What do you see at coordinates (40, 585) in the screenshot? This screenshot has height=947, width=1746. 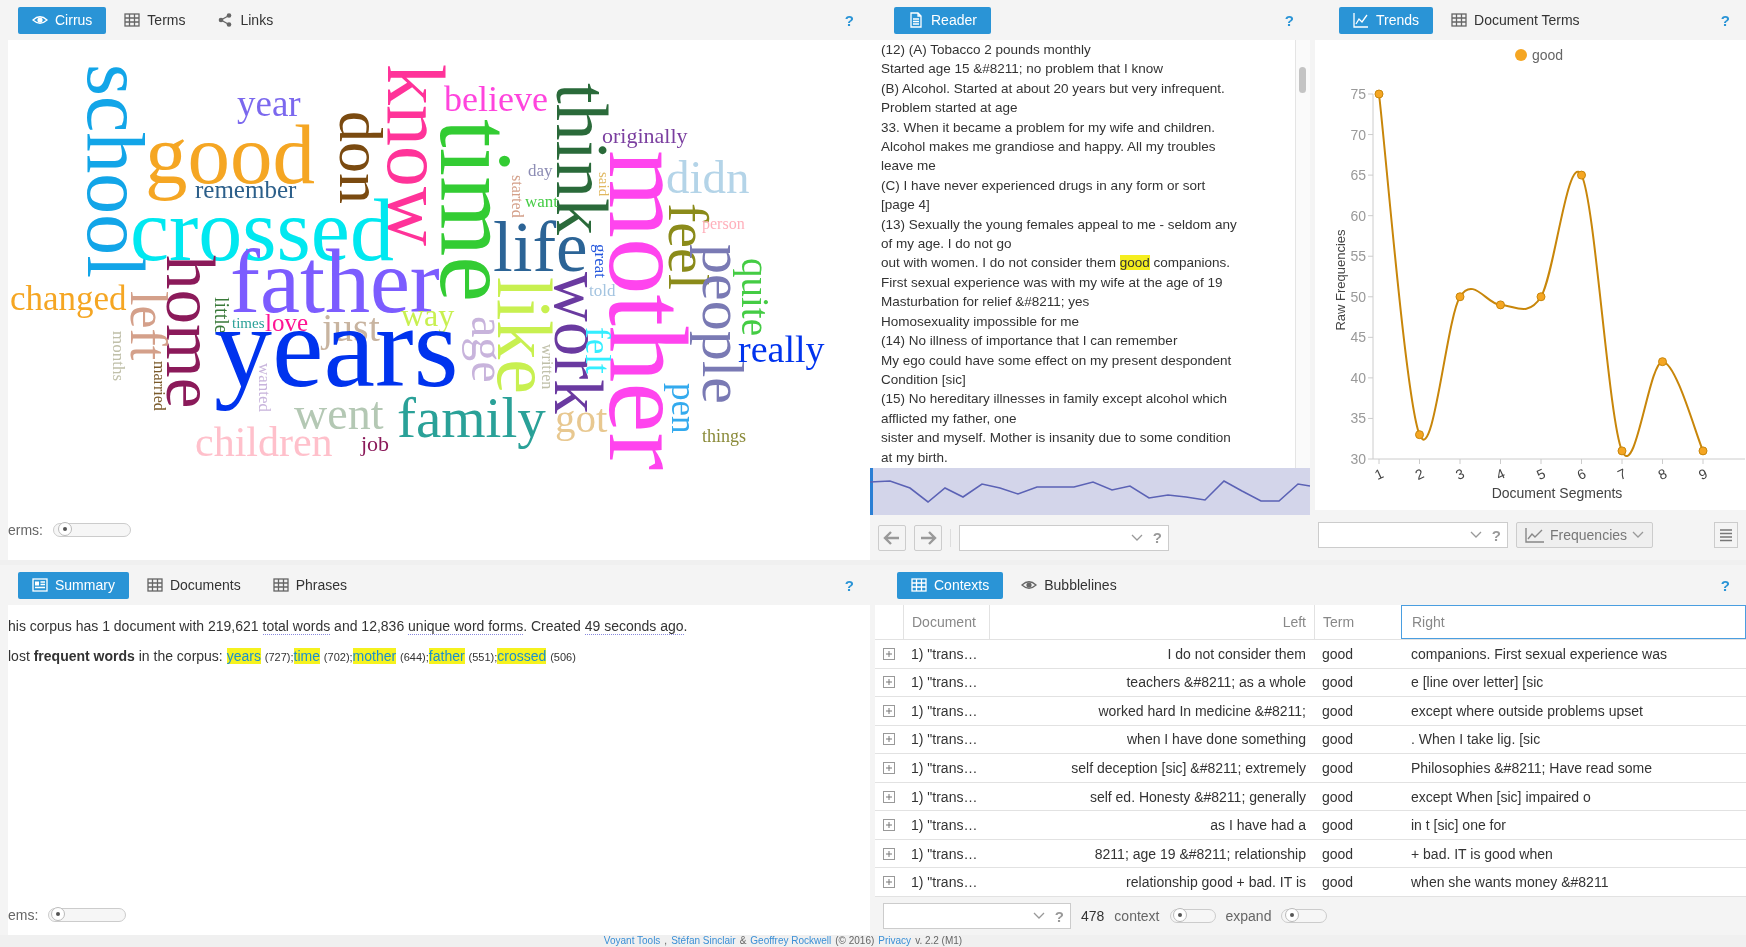 I see `newspaper-icon` at bounding box center [40, 585].